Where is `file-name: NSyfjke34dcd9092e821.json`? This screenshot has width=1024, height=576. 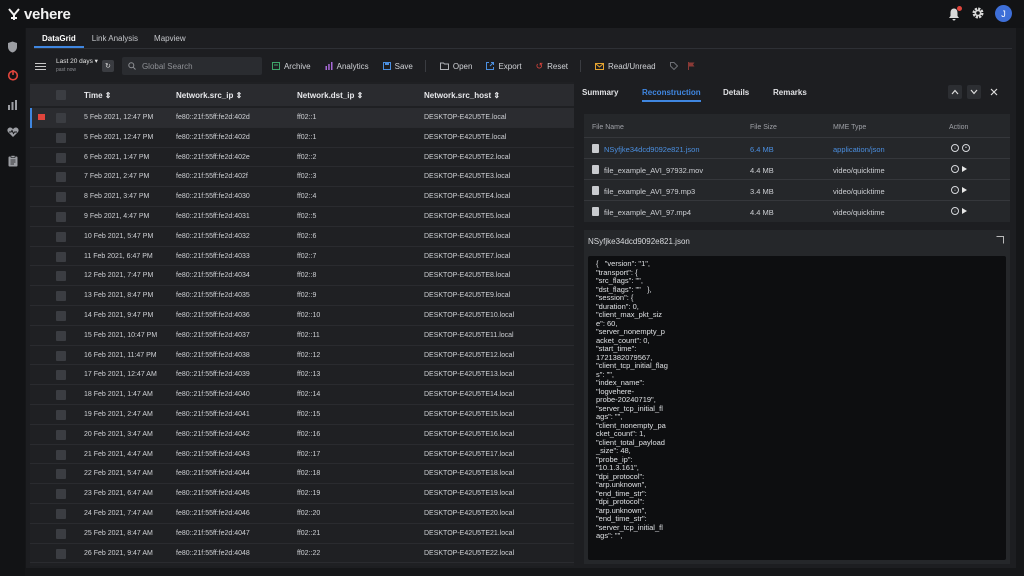
file-name: NSyfjke34dcd9092e821.json is located at coordinates (652, 149).